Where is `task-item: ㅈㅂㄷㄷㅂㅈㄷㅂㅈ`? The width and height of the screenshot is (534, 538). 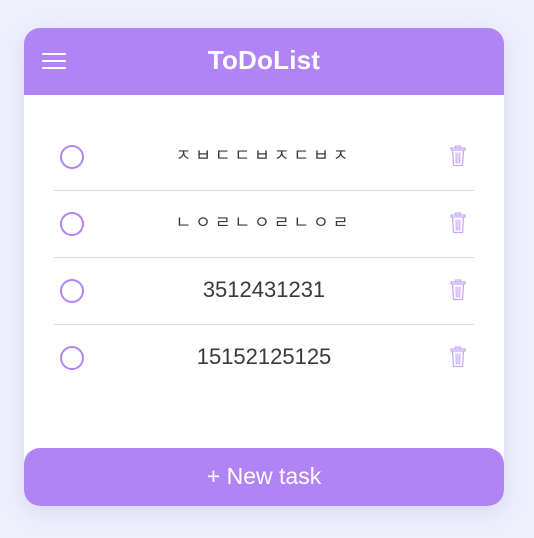
task-item: ㅈㅂㄷㄷㅂㅈㄷㅂㅈ is located at coordinates (264, 157).